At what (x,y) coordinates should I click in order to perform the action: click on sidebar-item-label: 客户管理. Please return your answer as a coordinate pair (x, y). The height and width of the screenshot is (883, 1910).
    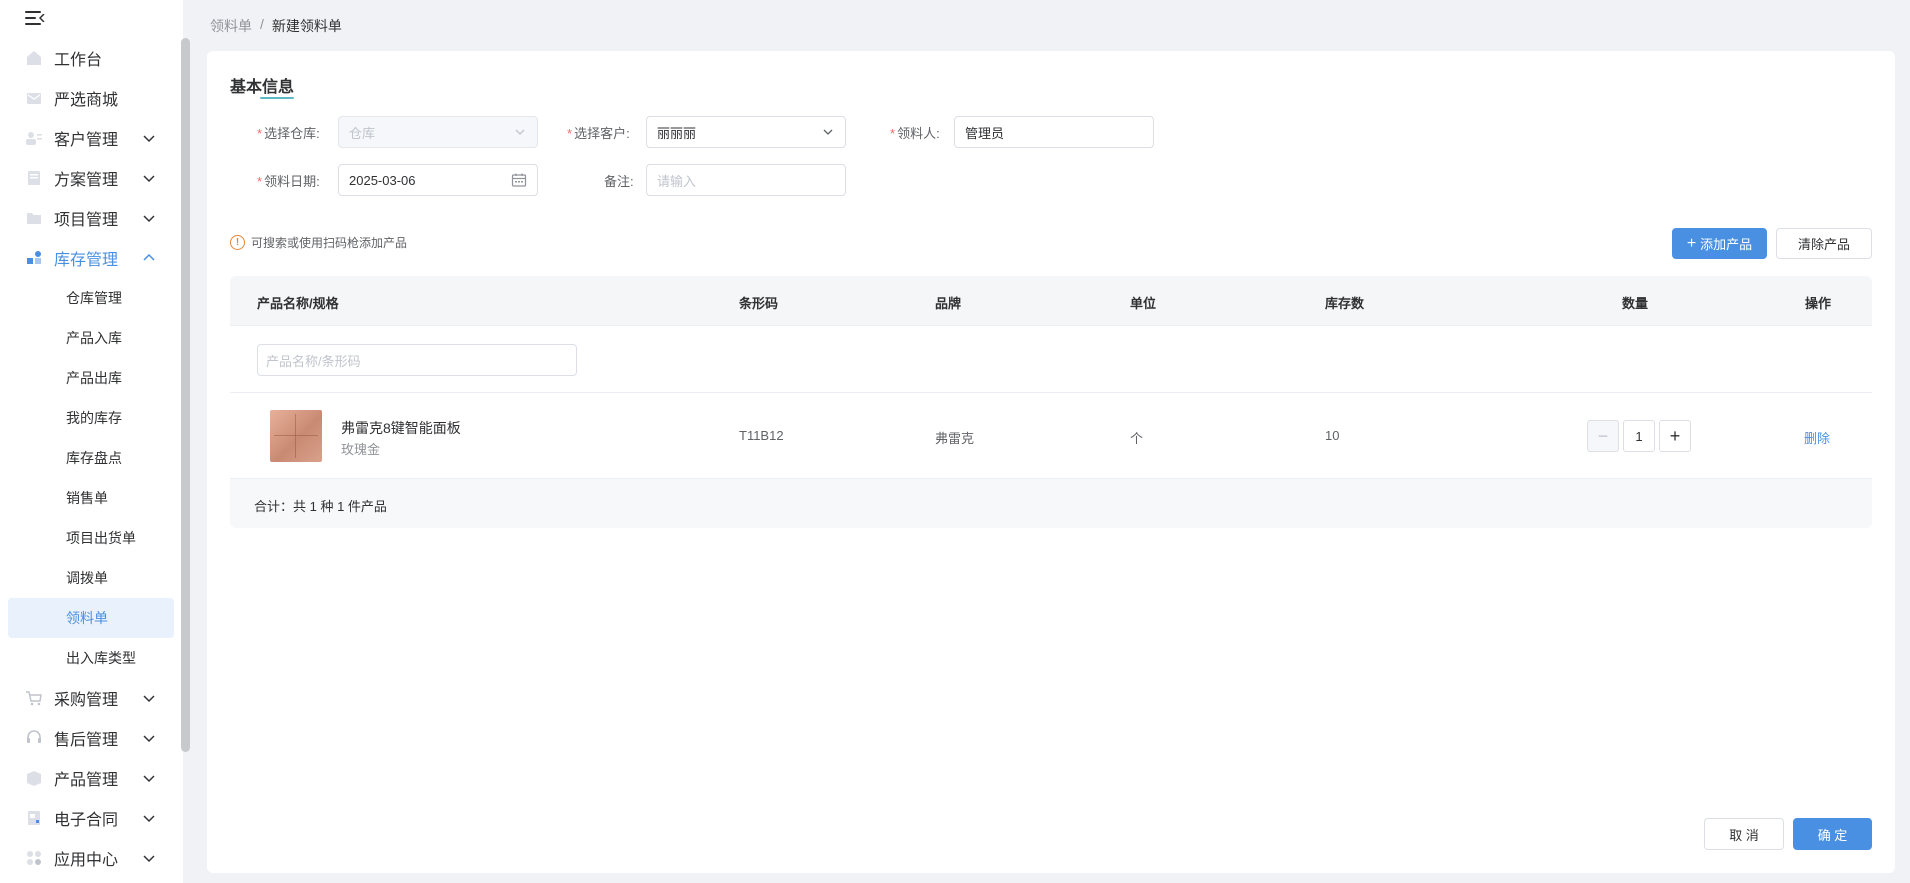
    Looking at the image, I should click on (86, 140).